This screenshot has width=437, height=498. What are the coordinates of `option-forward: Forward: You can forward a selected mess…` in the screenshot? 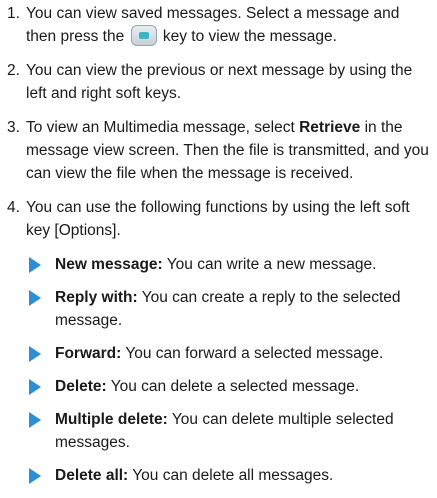 It's located at (232, 353).